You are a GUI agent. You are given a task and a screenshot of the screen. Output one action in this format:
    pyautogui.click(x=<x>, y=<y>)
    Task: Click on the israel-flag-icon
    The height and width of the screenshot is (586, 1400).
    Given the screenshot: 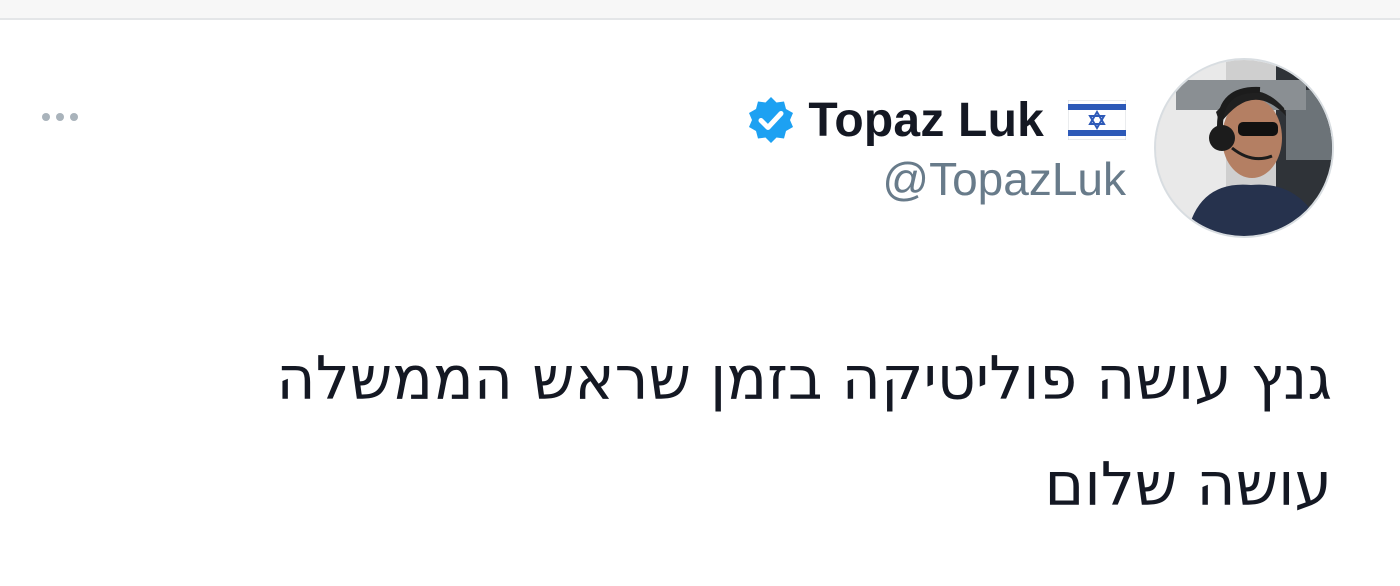 What is the action you would take?
    pyautogui.click(x=1097, y=120)
    